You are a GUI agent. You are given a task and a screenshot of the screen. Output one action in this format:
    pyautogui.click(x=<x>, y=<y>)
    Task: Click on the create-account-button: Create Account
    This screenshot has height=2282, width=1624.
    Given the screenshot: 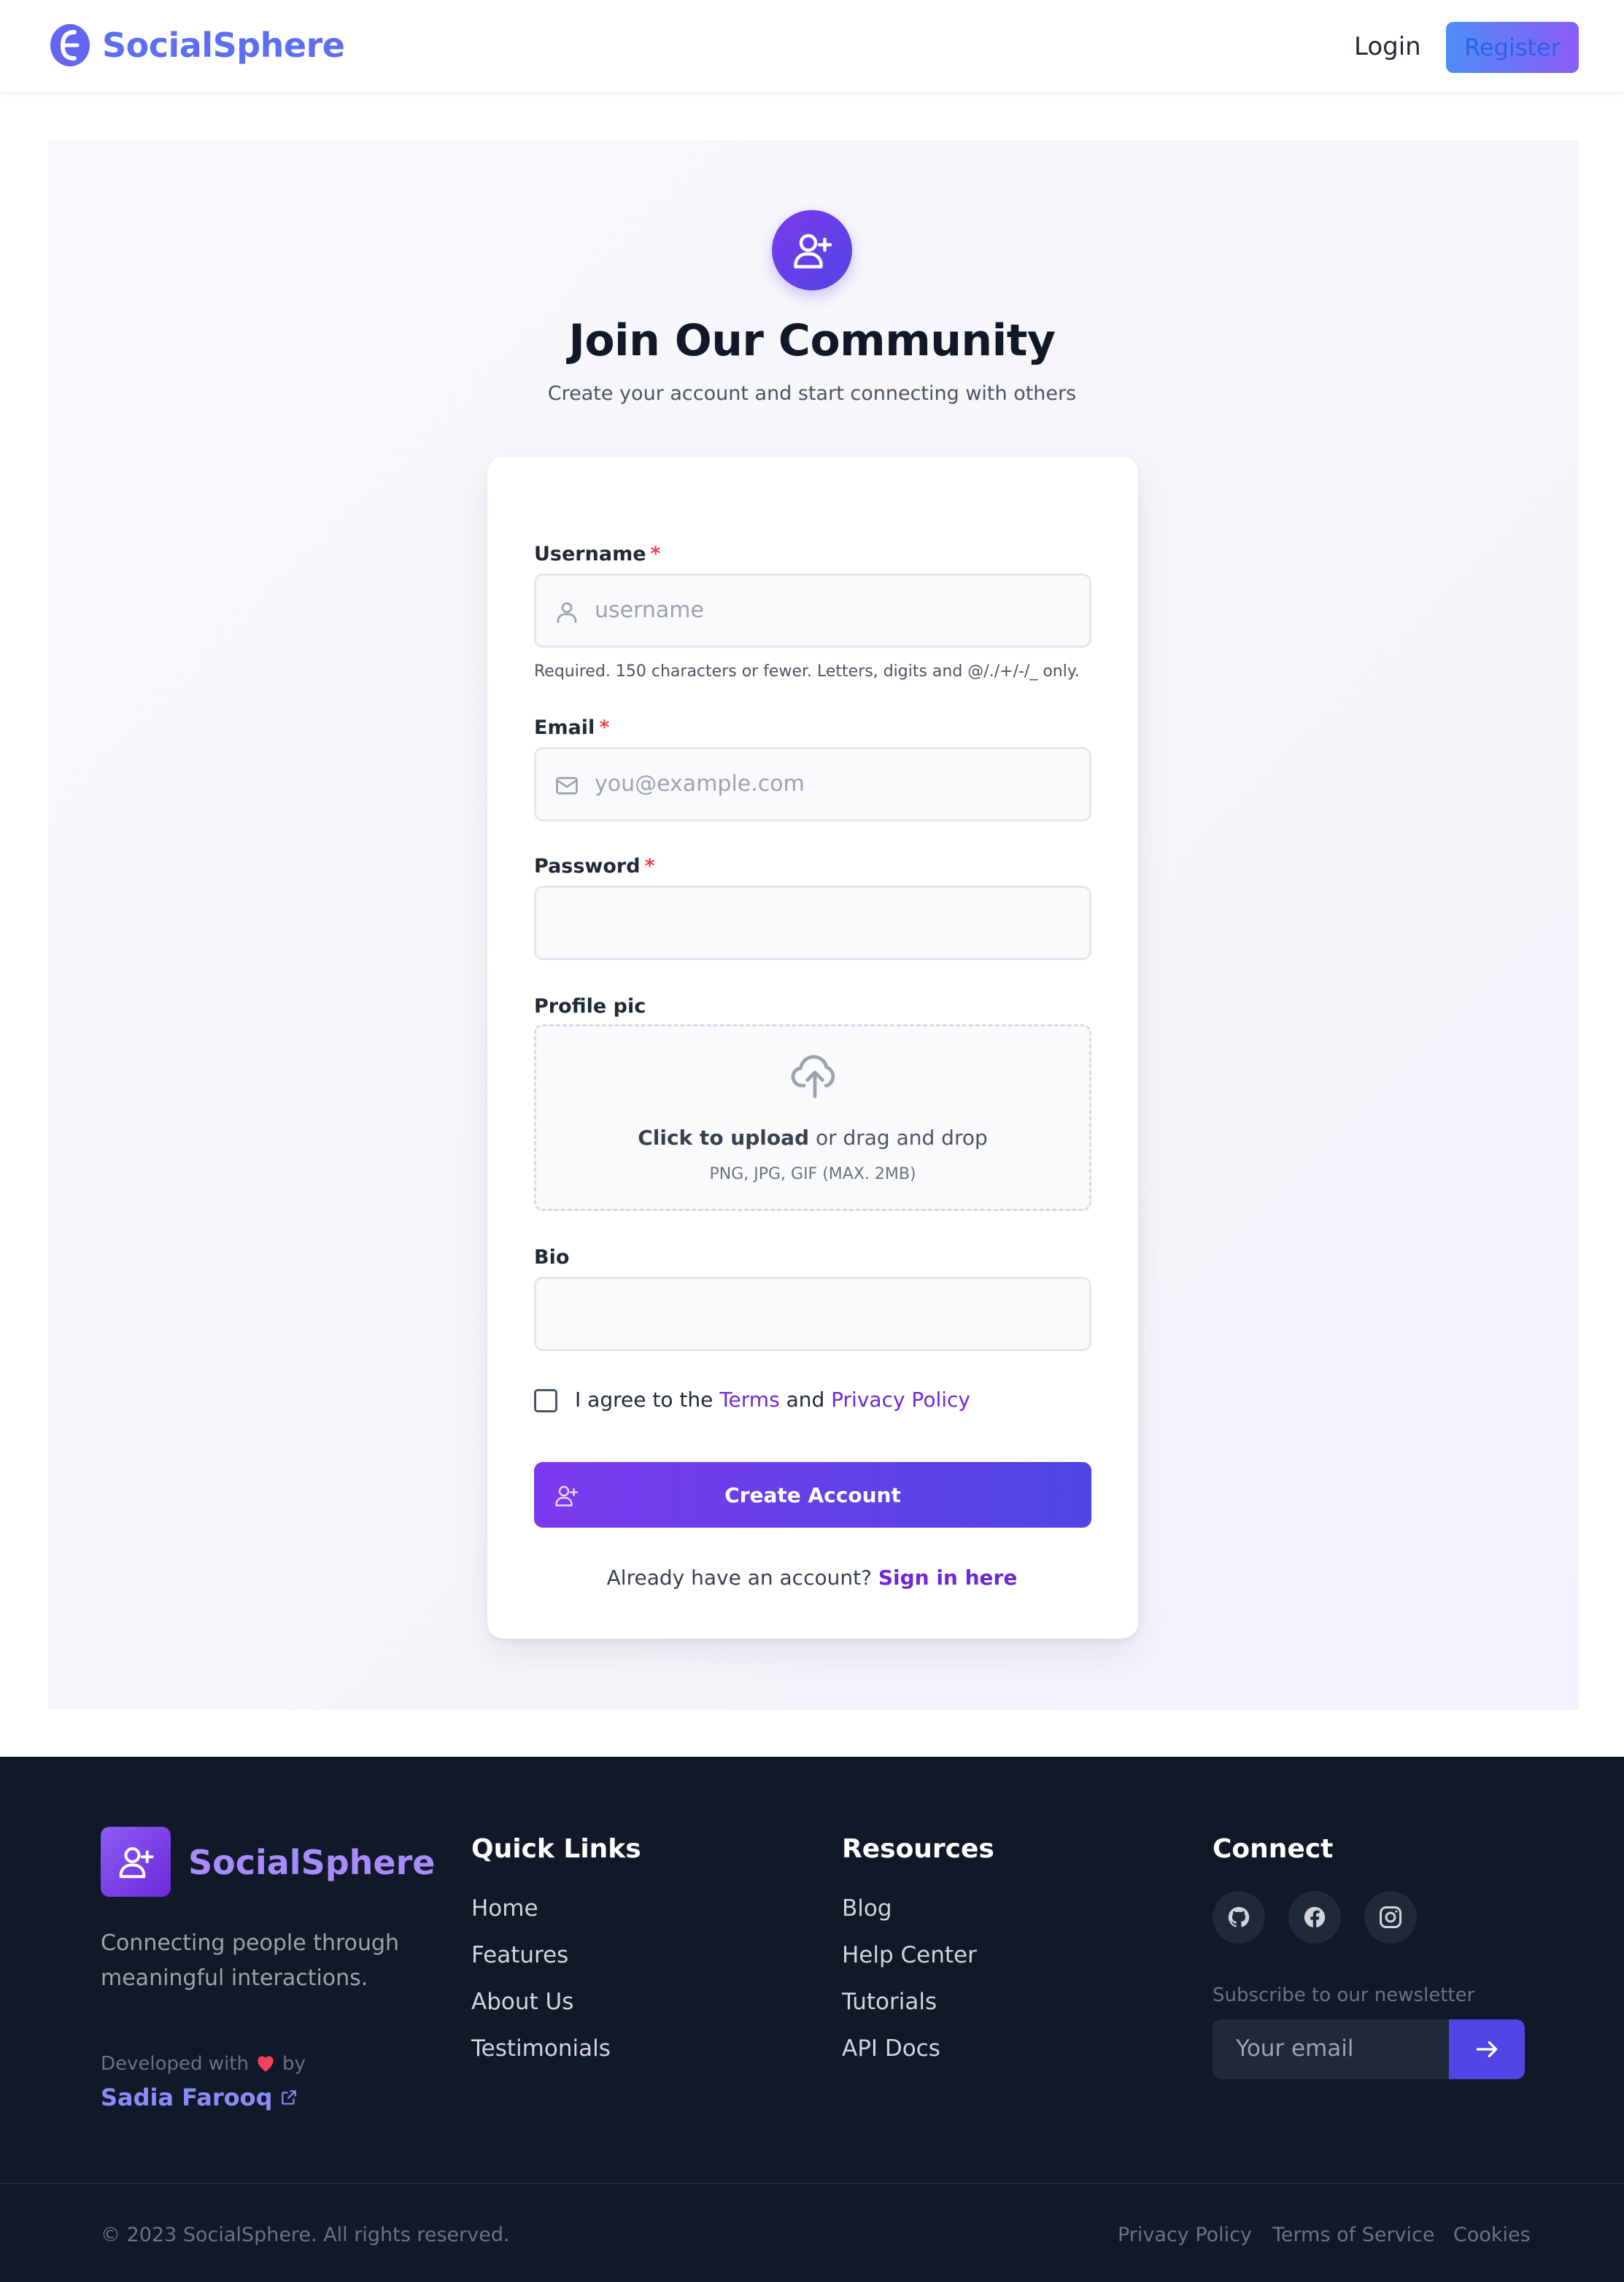 What is the action you would take?
    pyautogui.click(x=812, y=1495)
    